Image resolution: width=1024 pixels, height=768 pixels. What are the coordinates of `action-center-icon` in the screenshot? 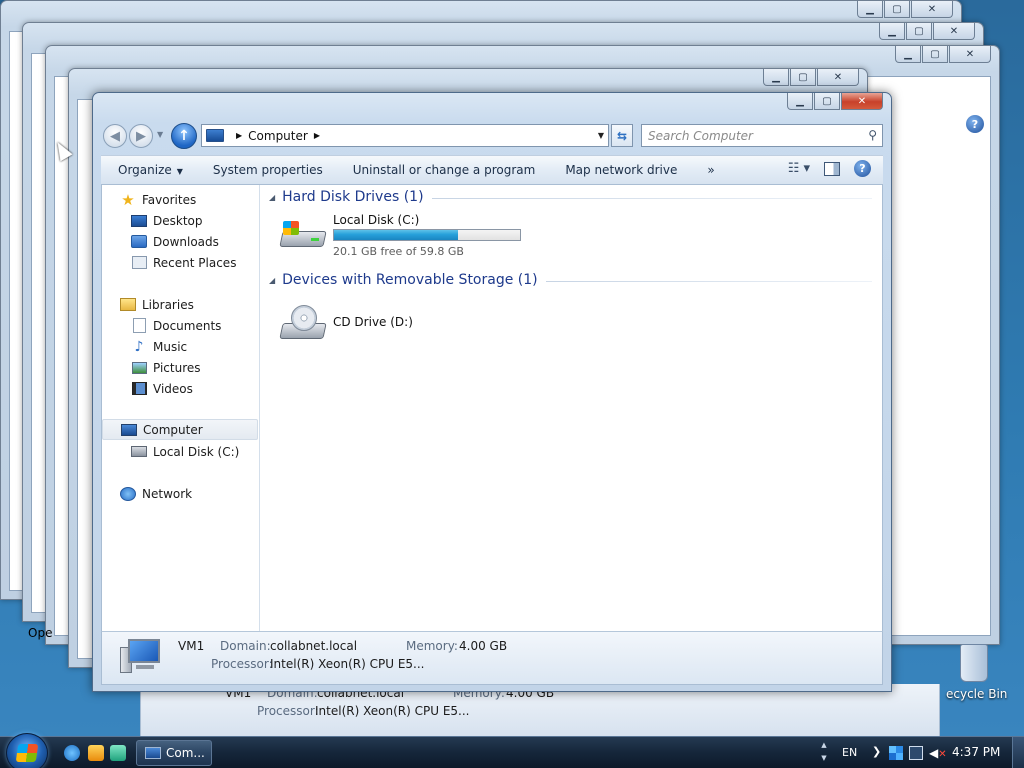 It's located at (896, 753).